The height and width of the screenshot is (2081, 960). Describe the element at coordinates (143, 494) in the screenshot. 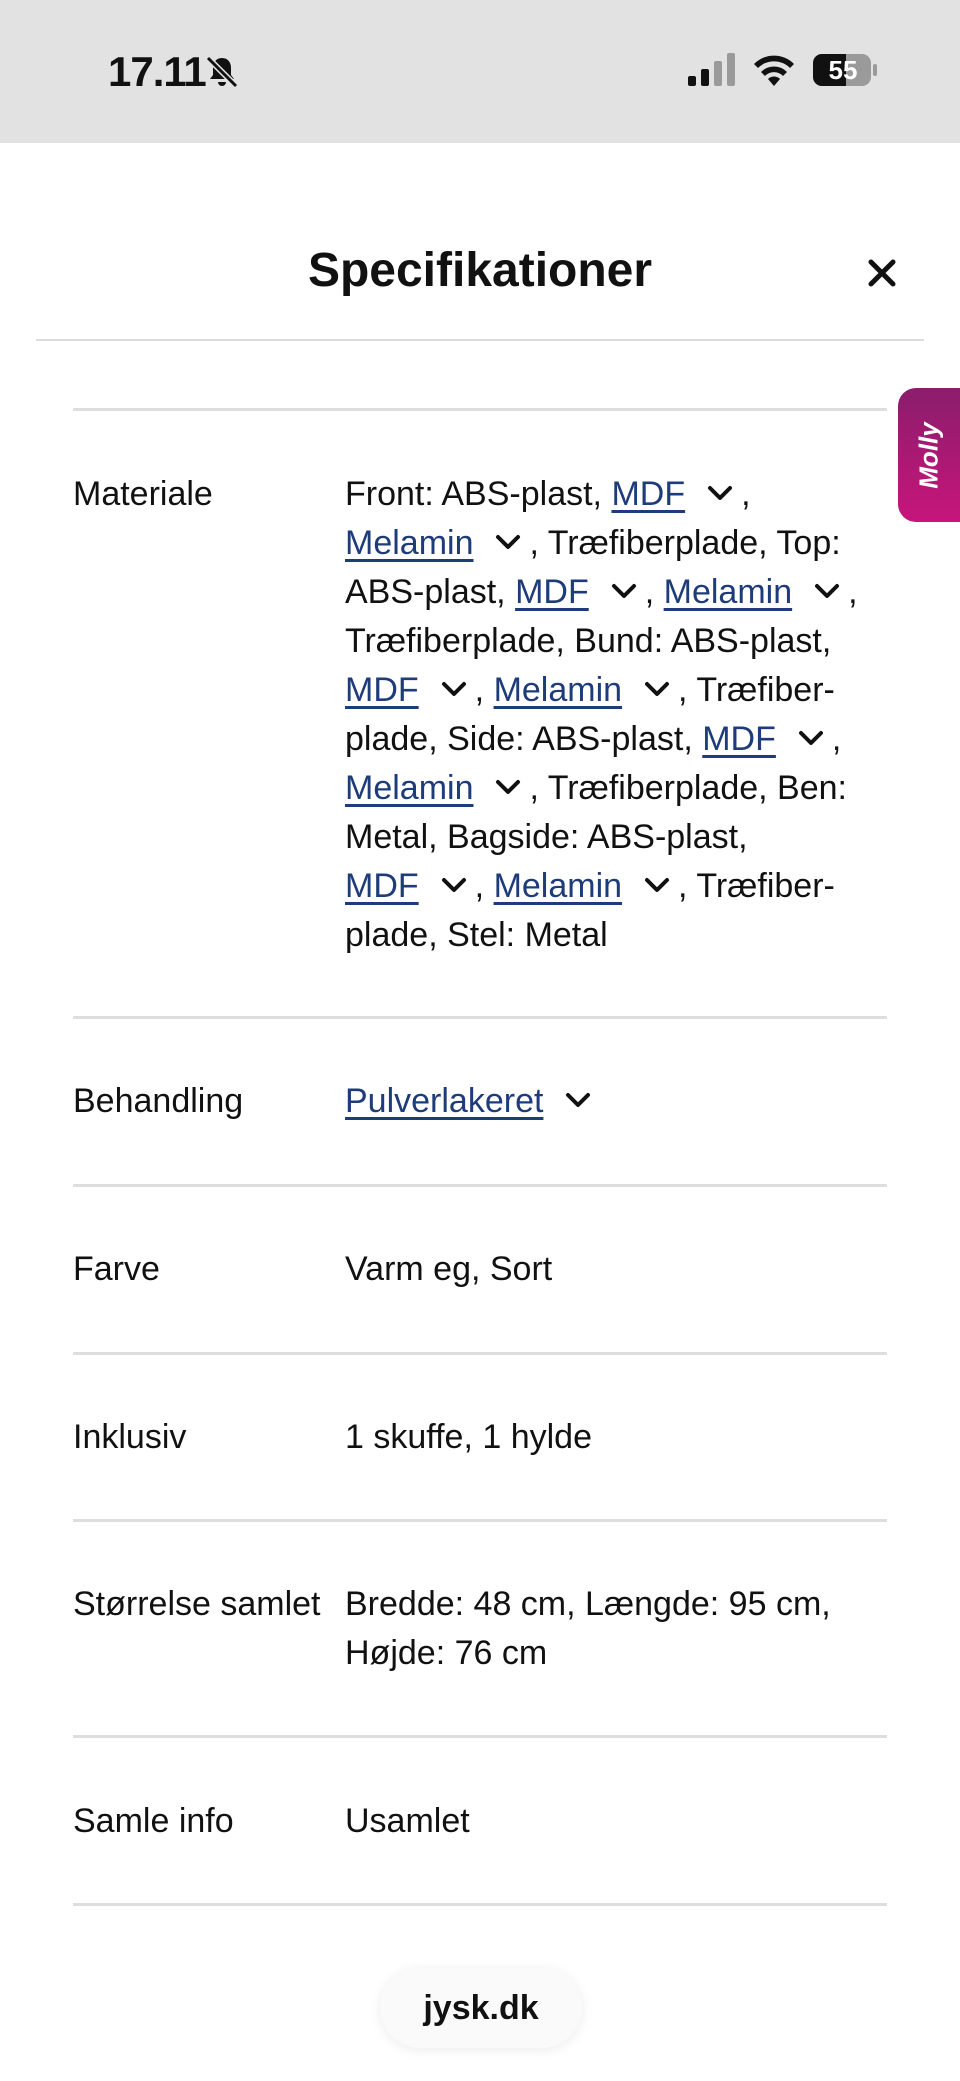

I see `spec-label-material: Materiale` at that location.